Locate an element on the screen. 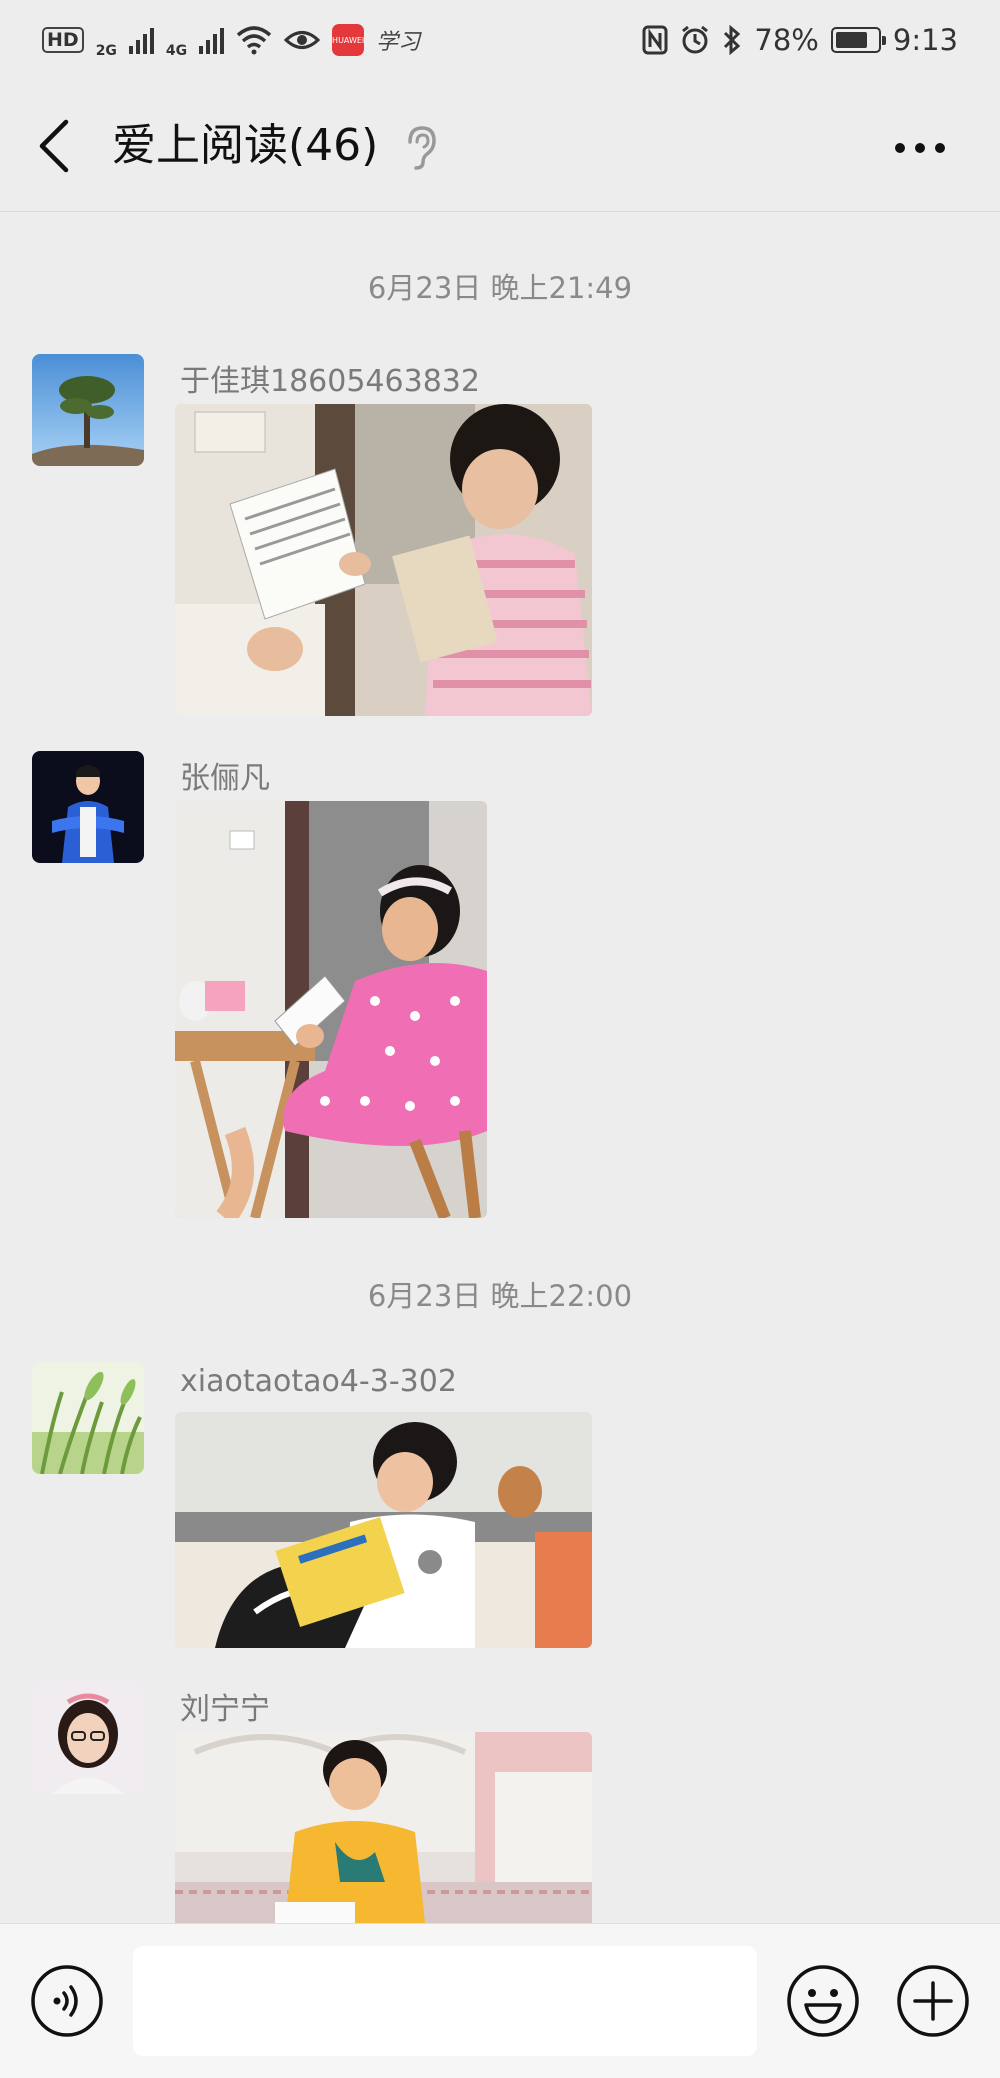 This screenshot has width=1000, height=2078. chat-header: 爱上阅读(46) is located at coordinates (500, 146).